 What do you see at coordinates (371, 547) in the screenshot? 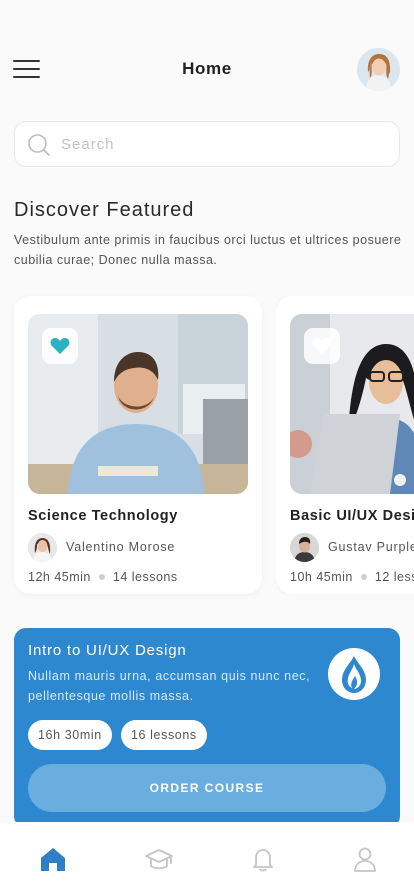
I see `author-name: Gustav Purpleson` at bounding box center [371, 547].